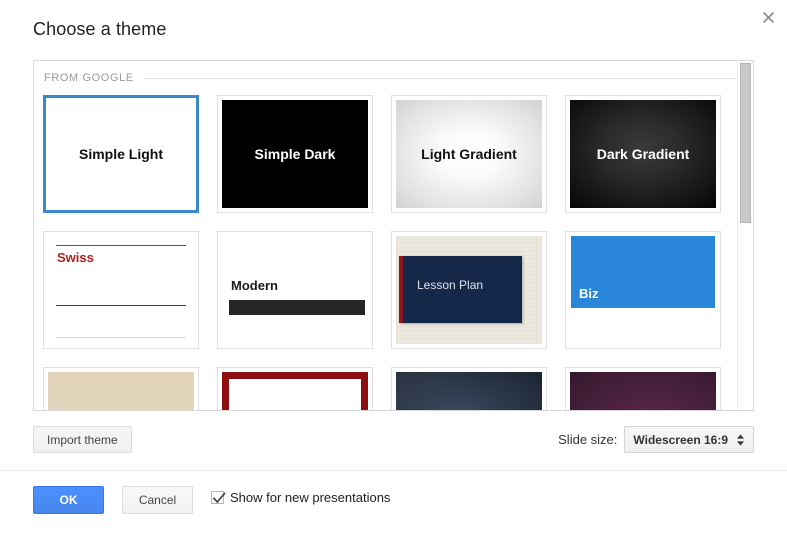 The width and height of the screenshot is (787, 538). Describe the element at coordinates (589, 293) in the screenshot. I see `theme-label: Biz` at that location.